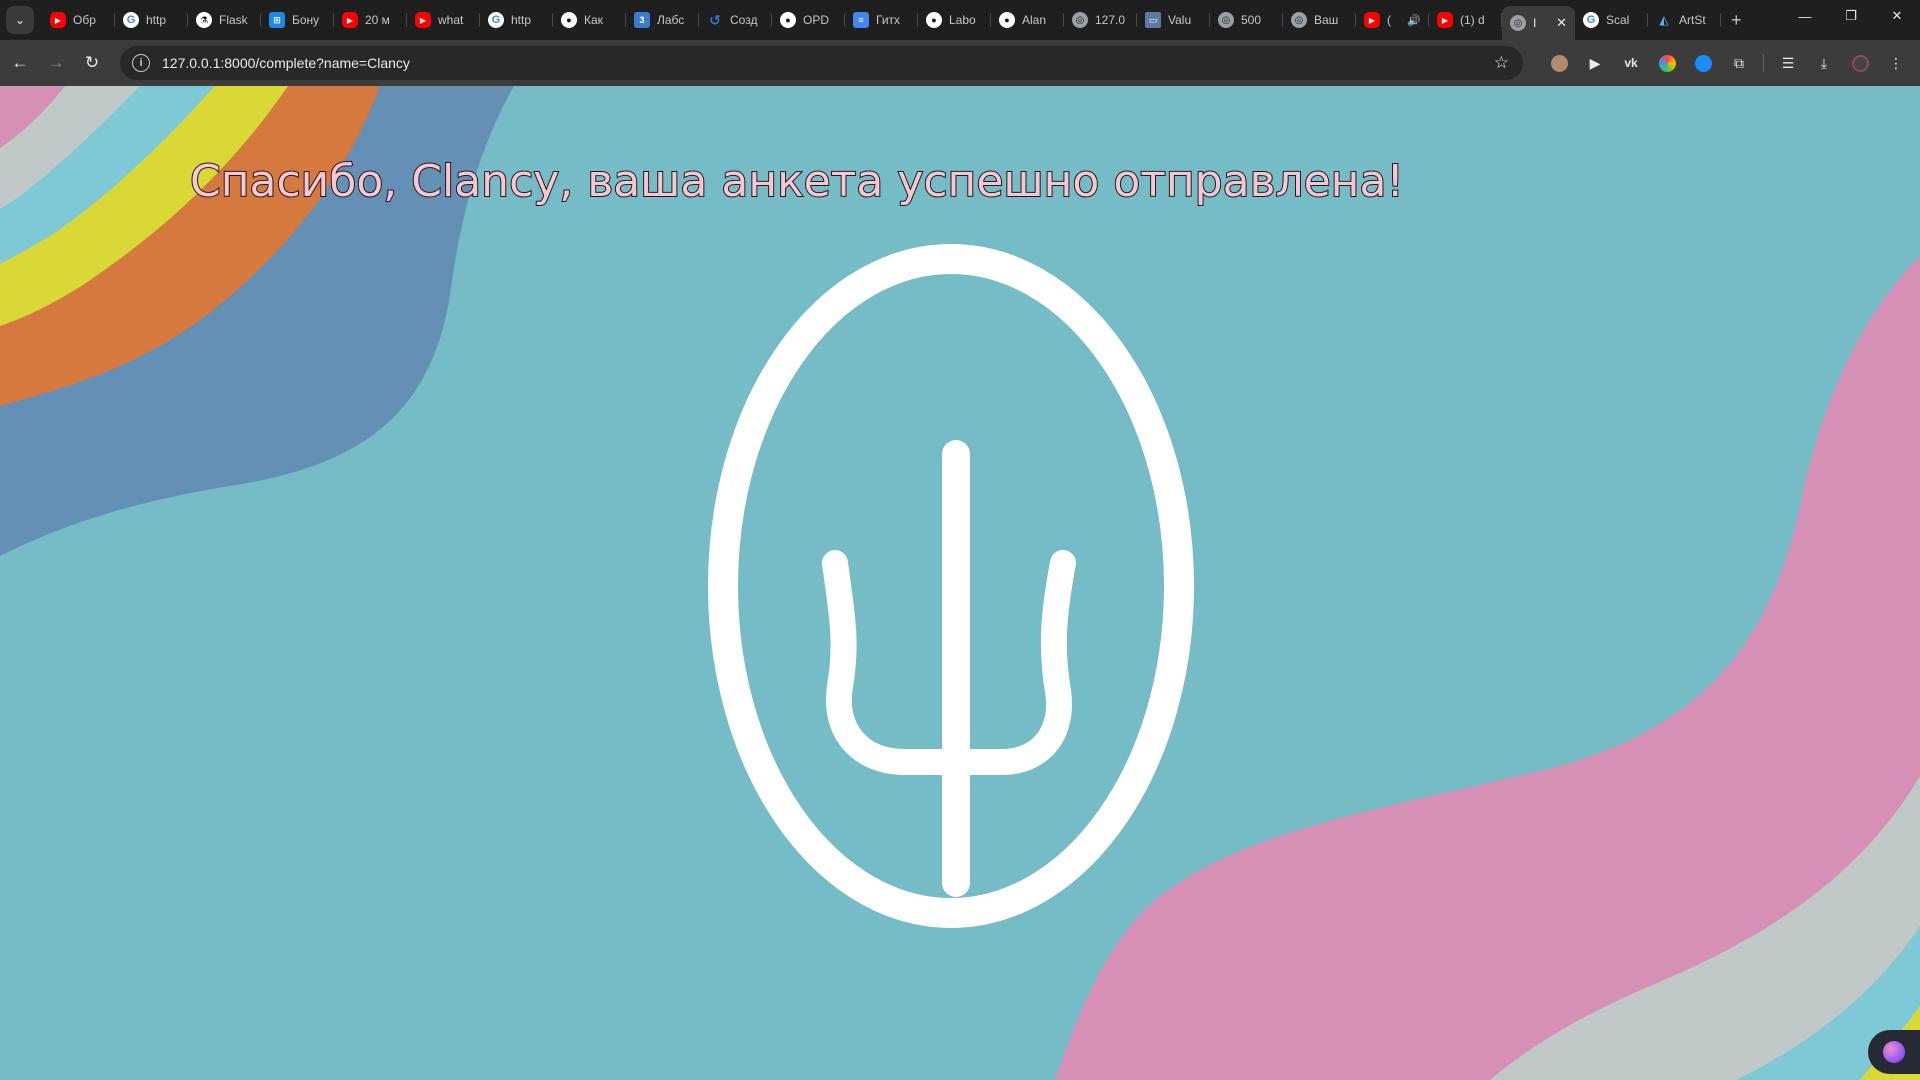 This screenshot has height=1080, width=1920. What do you see at coordinates (141, 63) in the screenshot?
I see `site-info-icon: i` at bounding box center [141, 63].